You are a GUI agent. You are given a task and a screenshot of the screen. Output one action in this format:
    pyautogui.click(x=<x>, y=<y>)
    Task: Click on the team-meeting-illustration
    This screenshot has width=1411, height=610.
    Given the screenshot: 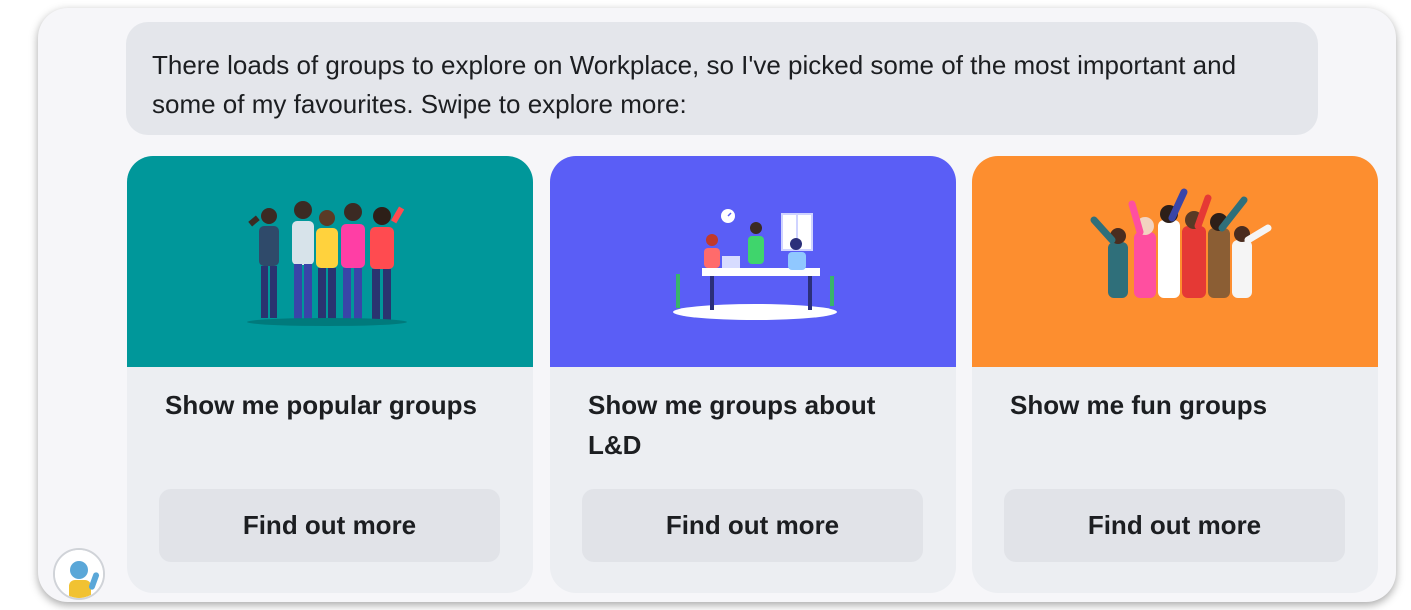 What is the action you would take?
    pyautogui.click(x=755, y=264)
    